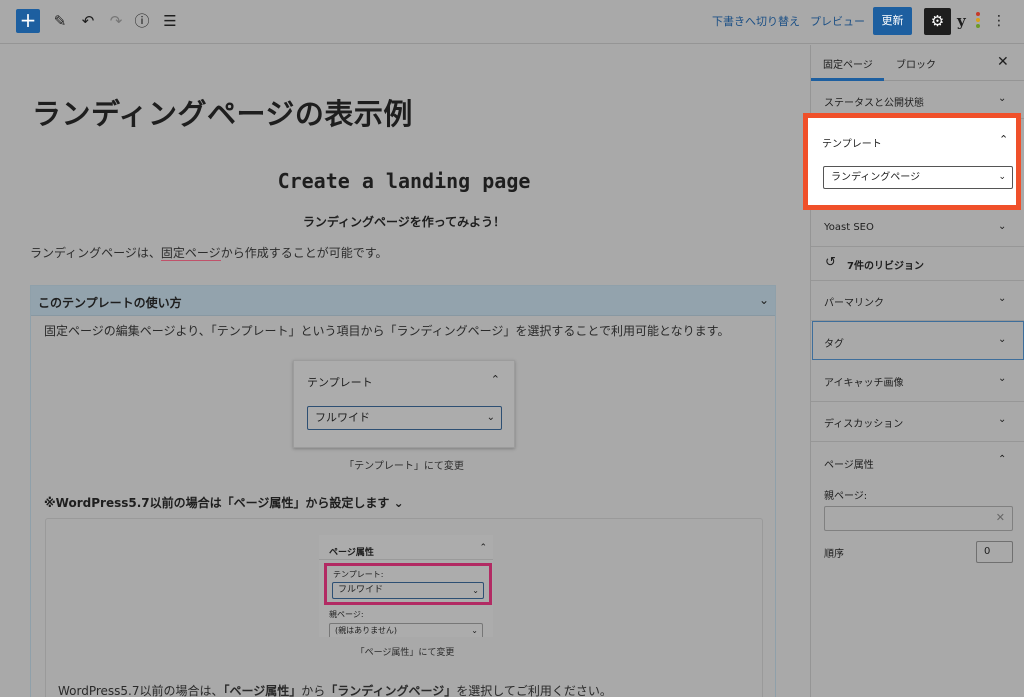 The height and width of the screenshot is (697, 1024). What do you see at coordinates (304, 253) in the screenshot?
I see `intro-text-end: から作成することが可能です。` at bounding box center [304, 253].